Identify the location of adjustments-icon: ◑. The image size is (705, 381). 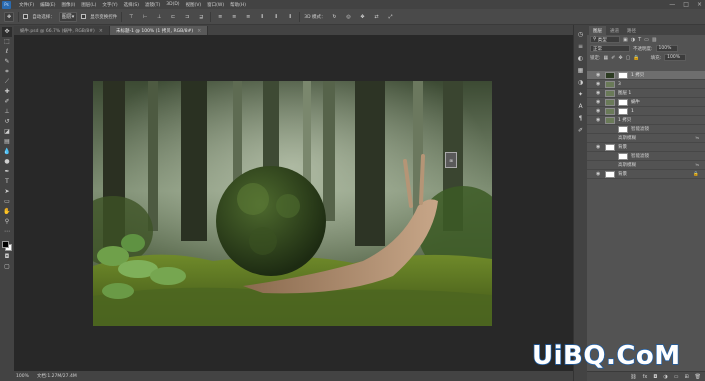
(581, 82).